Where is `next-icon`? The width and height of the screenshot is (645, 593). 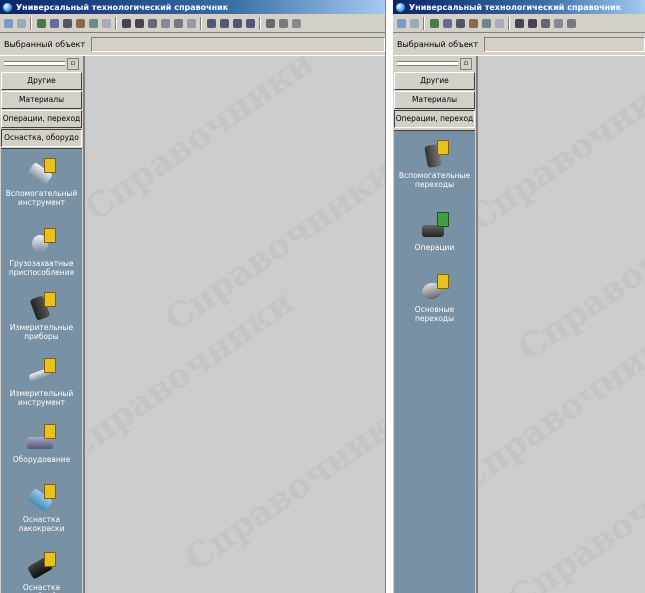 next-icon is located at coordinates (237, 23).